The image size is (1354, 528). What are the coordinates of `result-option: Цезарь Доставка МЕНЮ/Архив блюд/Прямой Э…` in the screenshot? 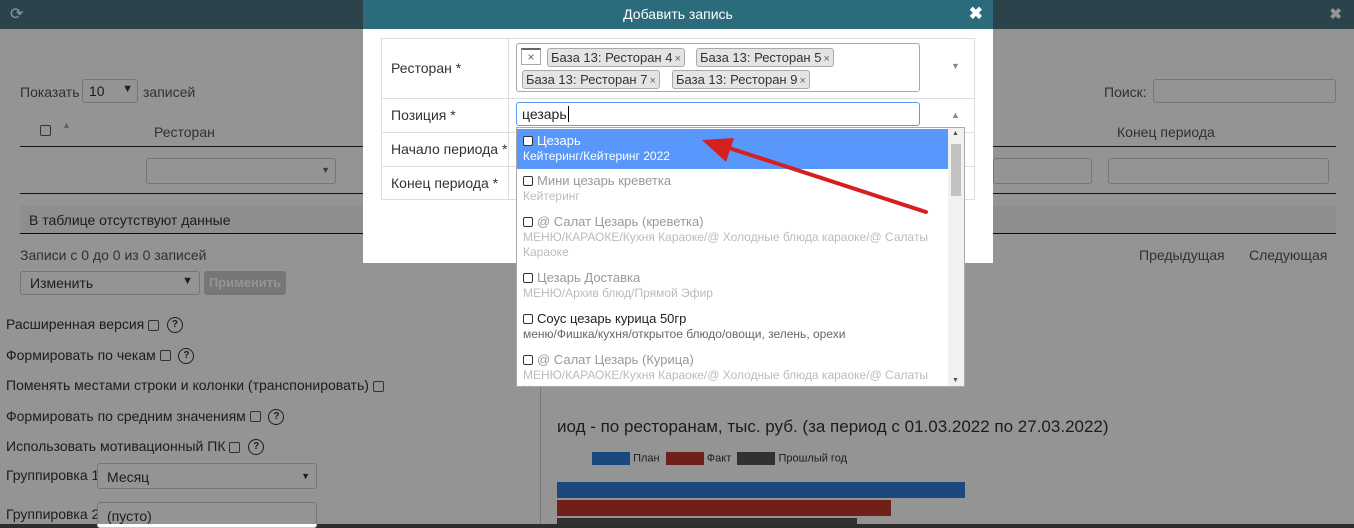 It's located at (733, 290).